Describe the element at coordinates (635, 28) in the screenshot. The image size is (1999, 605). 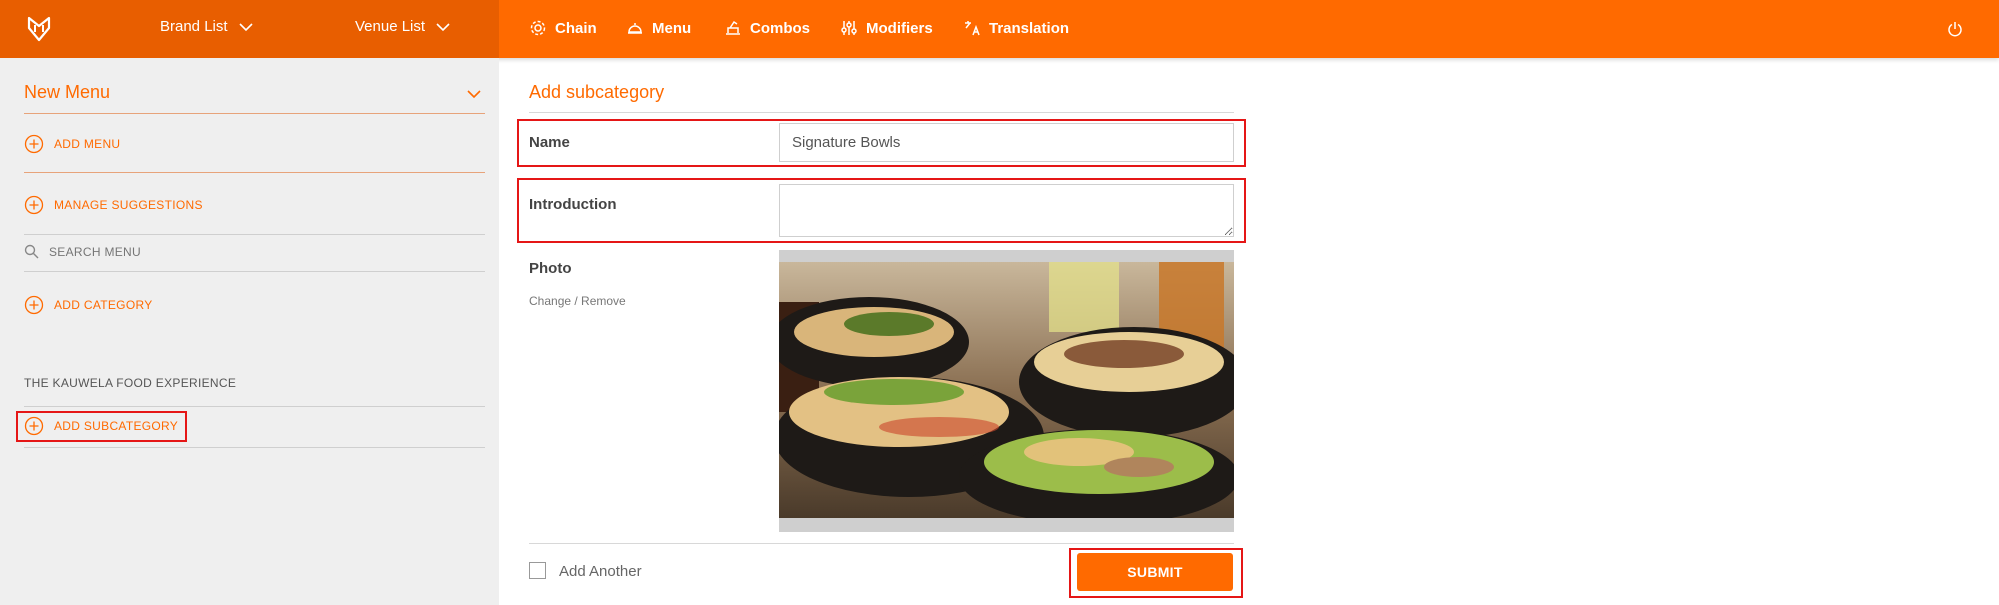
I see `cloche-icon` at that location.